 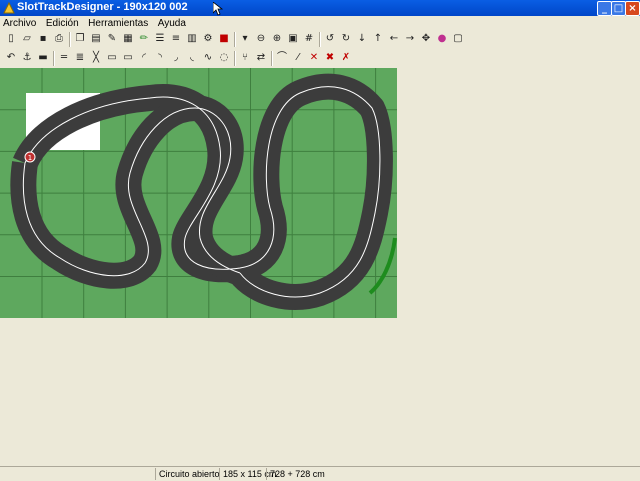 What do you see at coordinates (76, 474) in the screenshot?
I see `status-empty` at bounding box center [76, 474].